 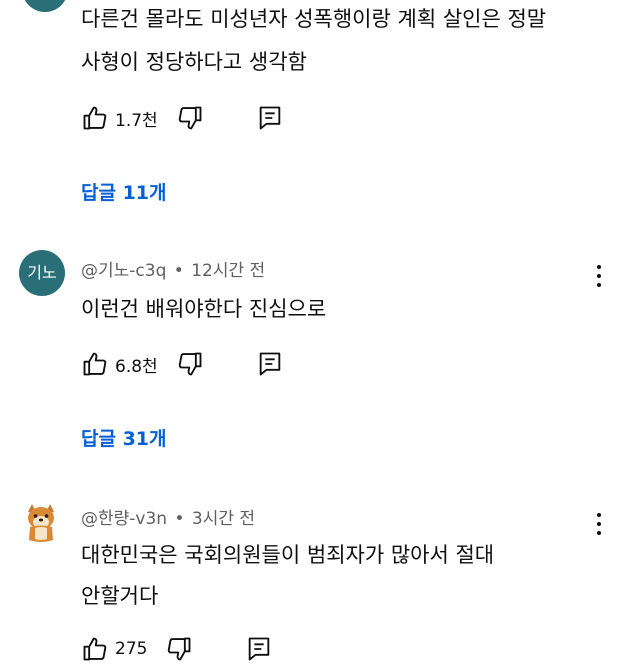 I want to click on comment-text-line: 대한민국은 국회의원들이 범죄자가 많아서 절대, so click(x=288, y=555).